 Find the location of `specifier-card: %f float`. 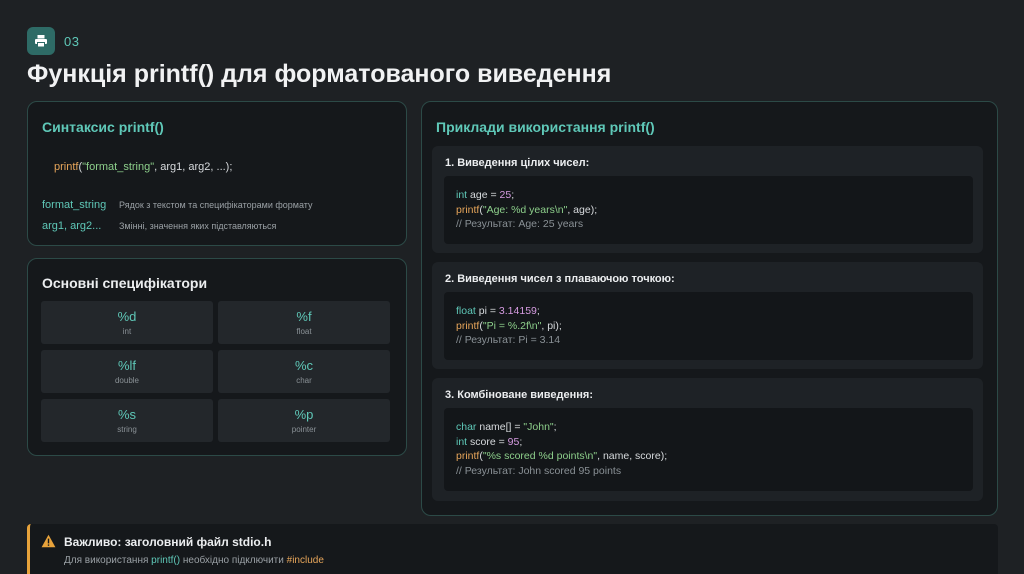

specifier-card: %f float is located at coordinates (304, 322).